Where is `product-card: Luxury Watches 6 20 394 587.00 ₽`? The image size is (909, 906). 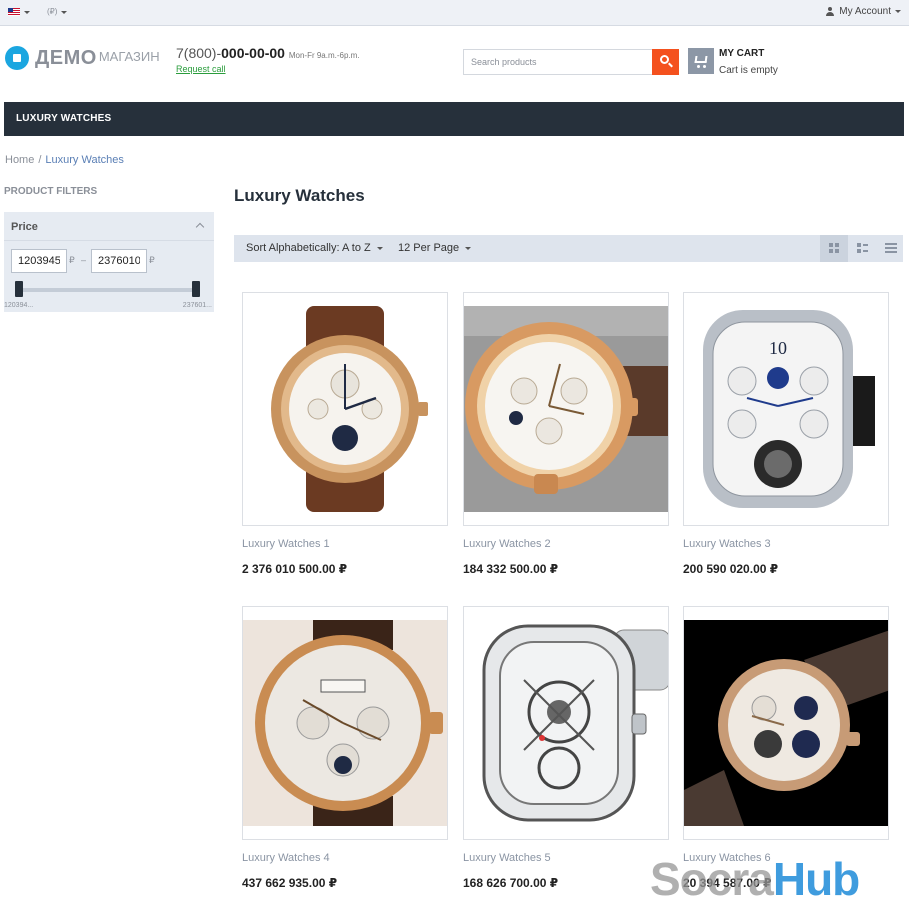 product-card: Luxury Watches 6 20 394 587.00 ₽ is located at coordinates (786, 748).